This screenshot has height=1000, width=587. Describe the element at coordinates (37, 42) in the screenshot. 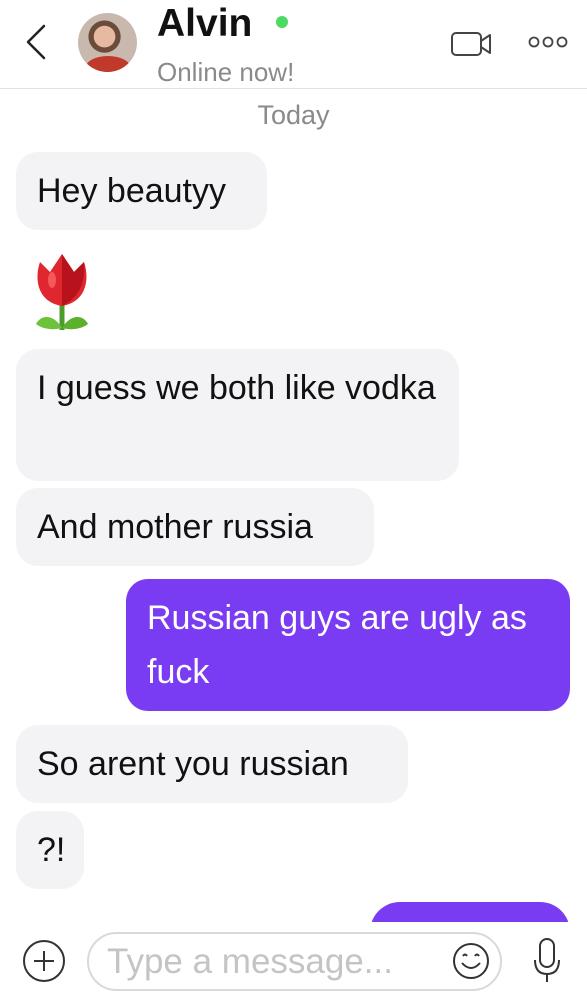

I see `back-chevron-icon` at that location.